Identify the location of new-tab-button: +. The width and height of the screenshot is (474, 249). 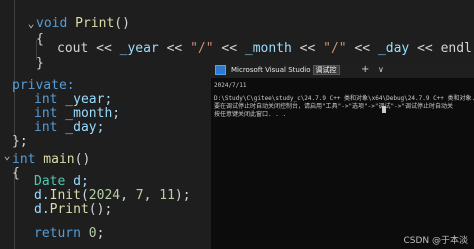
(365, 70).